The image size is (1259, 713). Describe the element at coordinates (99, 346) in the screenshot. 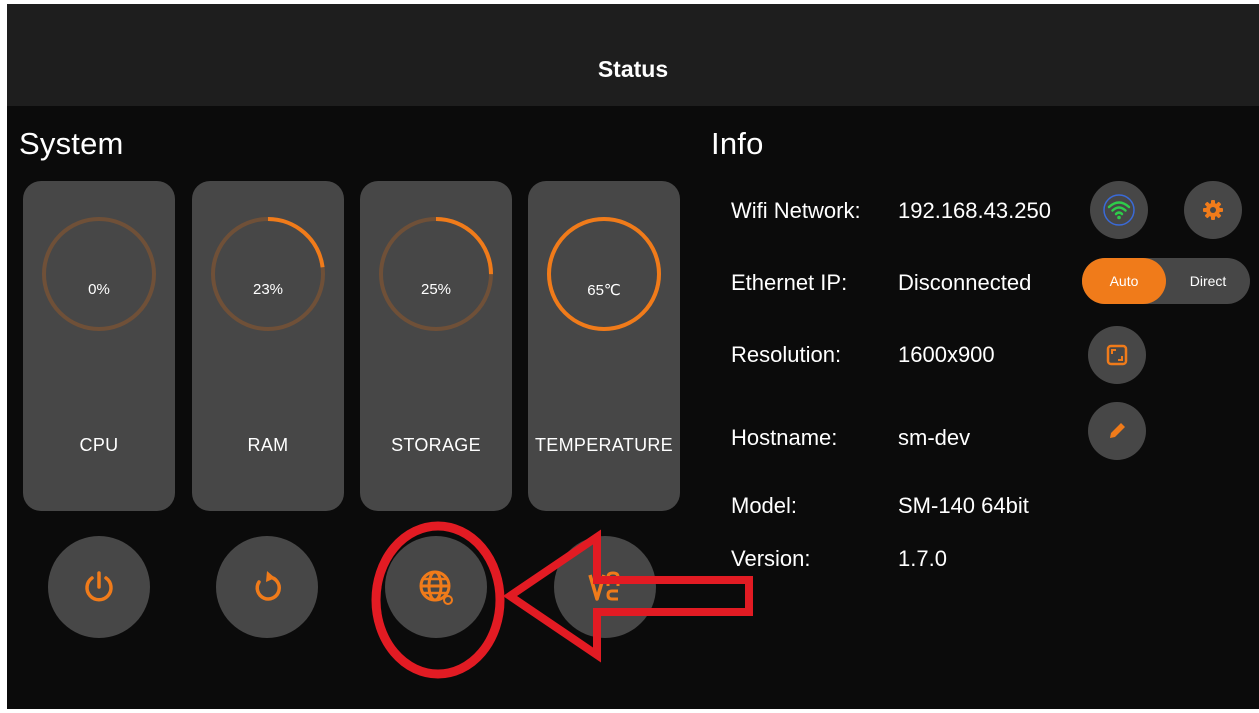

I see `cpu-card: 0% CPU` at that location.